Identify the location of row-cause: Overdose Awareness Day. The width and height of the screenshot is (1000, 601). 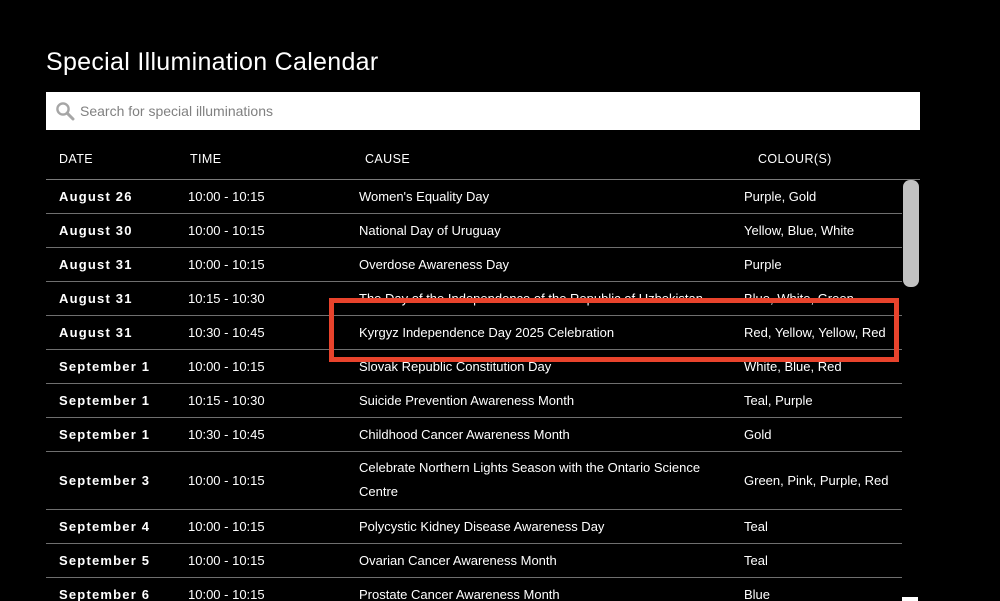
(434, 264).